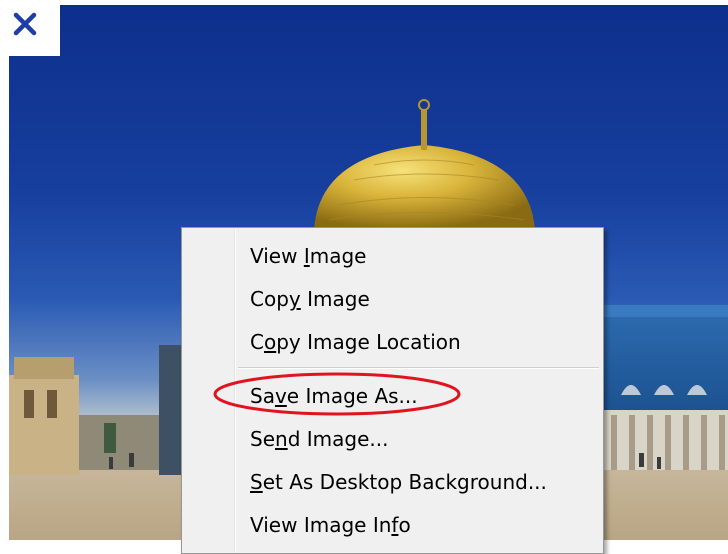 This screenshot has width=728, height=554. What do you see at coordinates (392, 299) in the screenshot?
I see `menu-item-copy-image: Copy Image` at bounding box center [392, 299].